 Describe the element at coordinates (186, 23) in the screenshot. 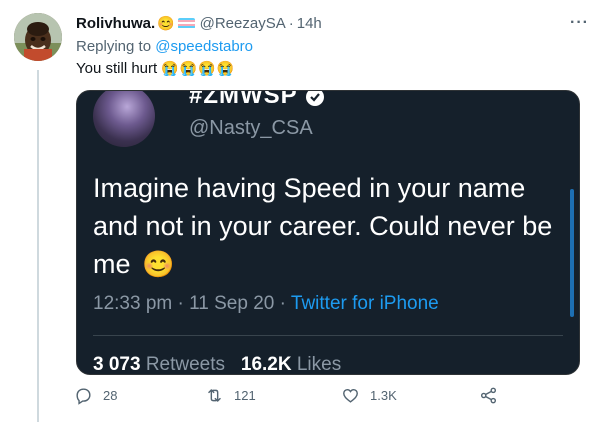

I see `trans-flag-icon` at that location.